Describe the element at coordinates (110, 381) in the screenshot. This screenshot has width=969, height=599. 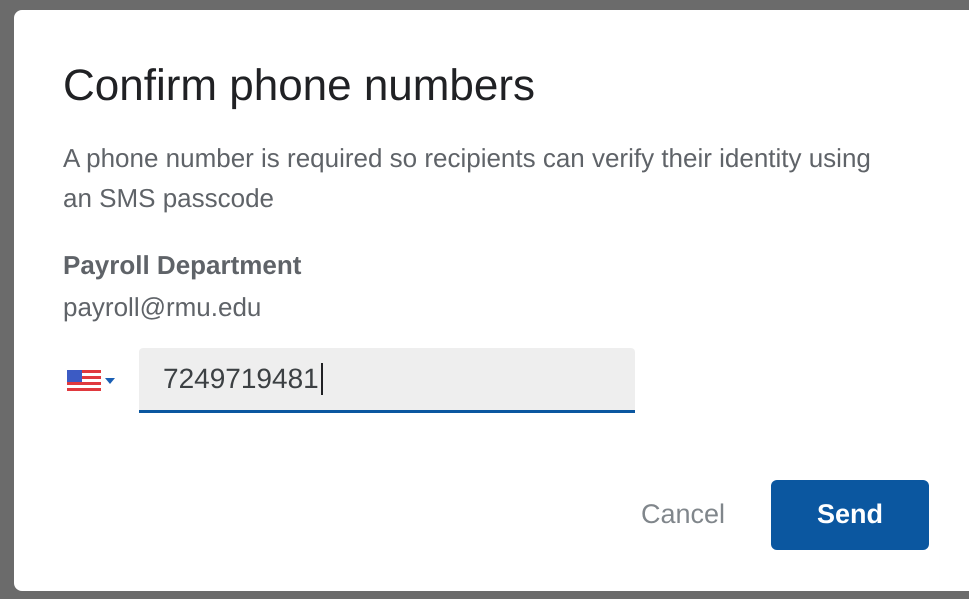
I see `caret-icon` at that location.